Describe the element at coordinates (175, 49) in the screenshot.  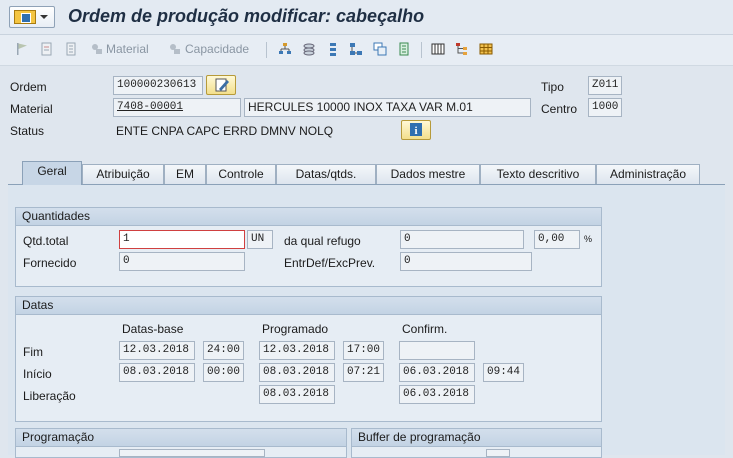
I see `capacity-icon` at that location.